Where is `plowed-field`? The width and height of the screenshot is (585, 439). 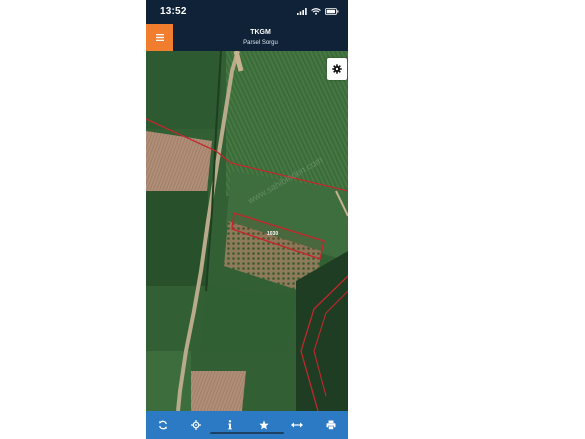
plowed-field is located at coordinates (179, 166).